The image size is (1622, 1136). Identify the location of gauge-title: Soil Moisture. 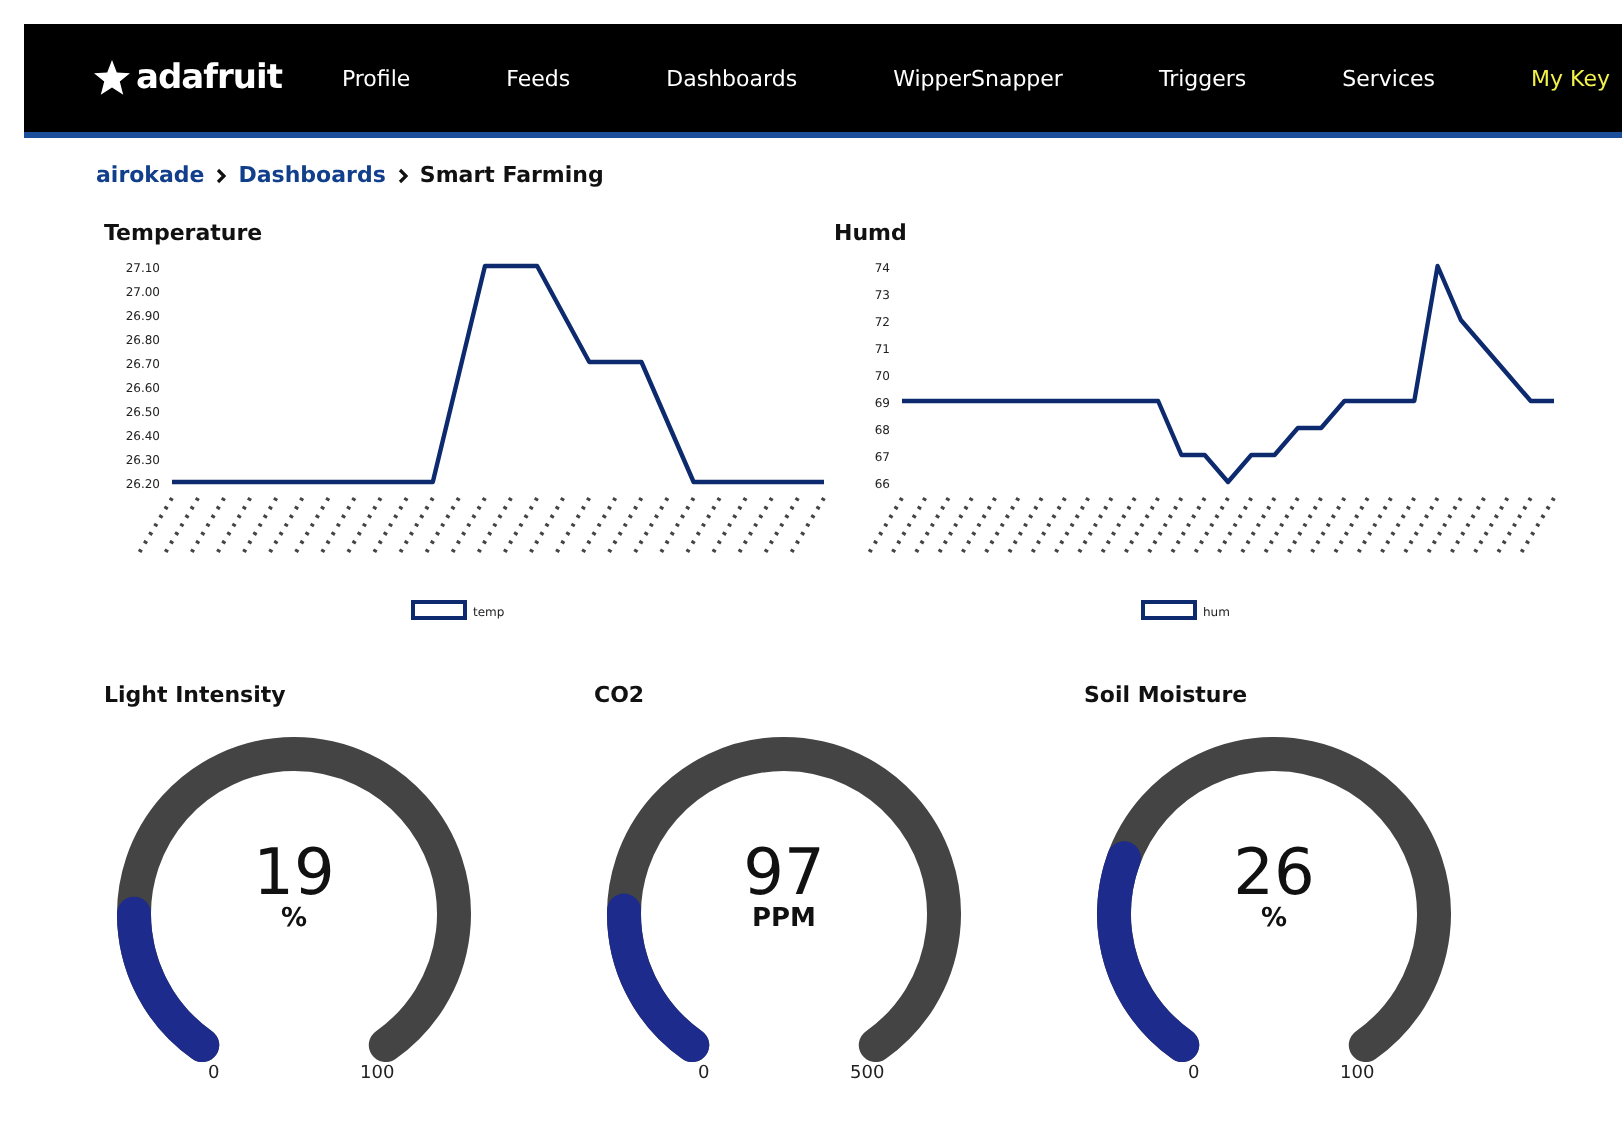
(1167, 695).